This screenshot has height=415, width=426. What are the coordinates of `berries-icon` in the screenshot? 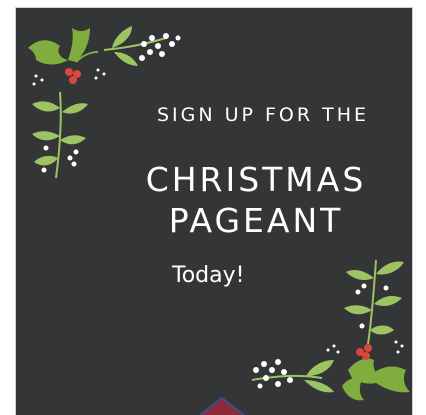 It's located at (364, 352).